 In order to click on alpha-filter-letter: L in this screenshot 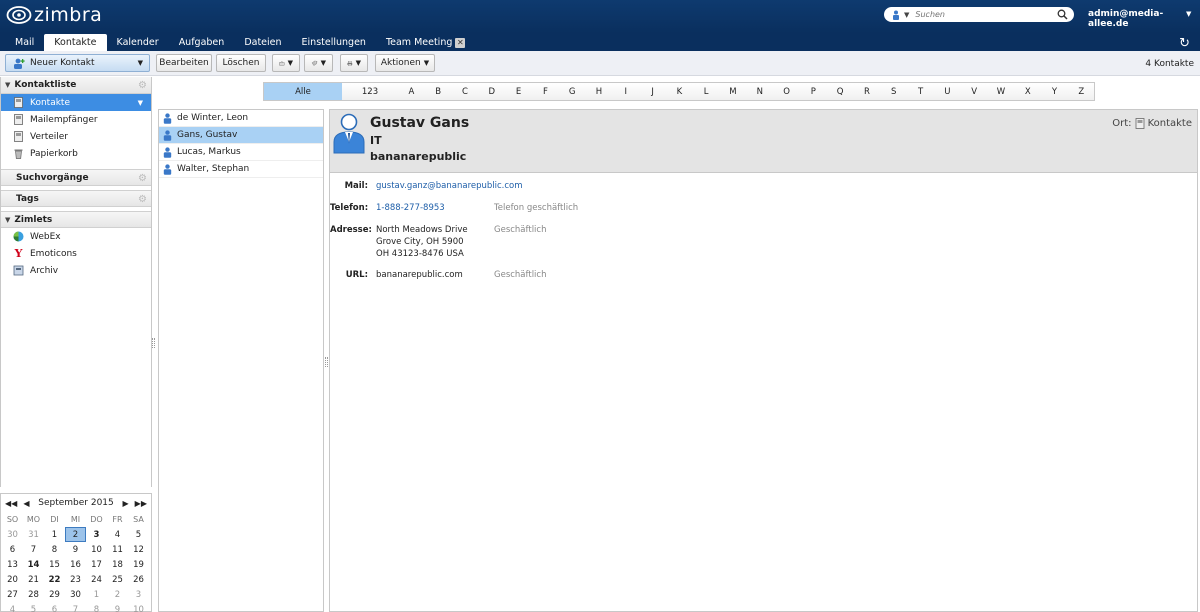, I will do `click(706, 91)`.